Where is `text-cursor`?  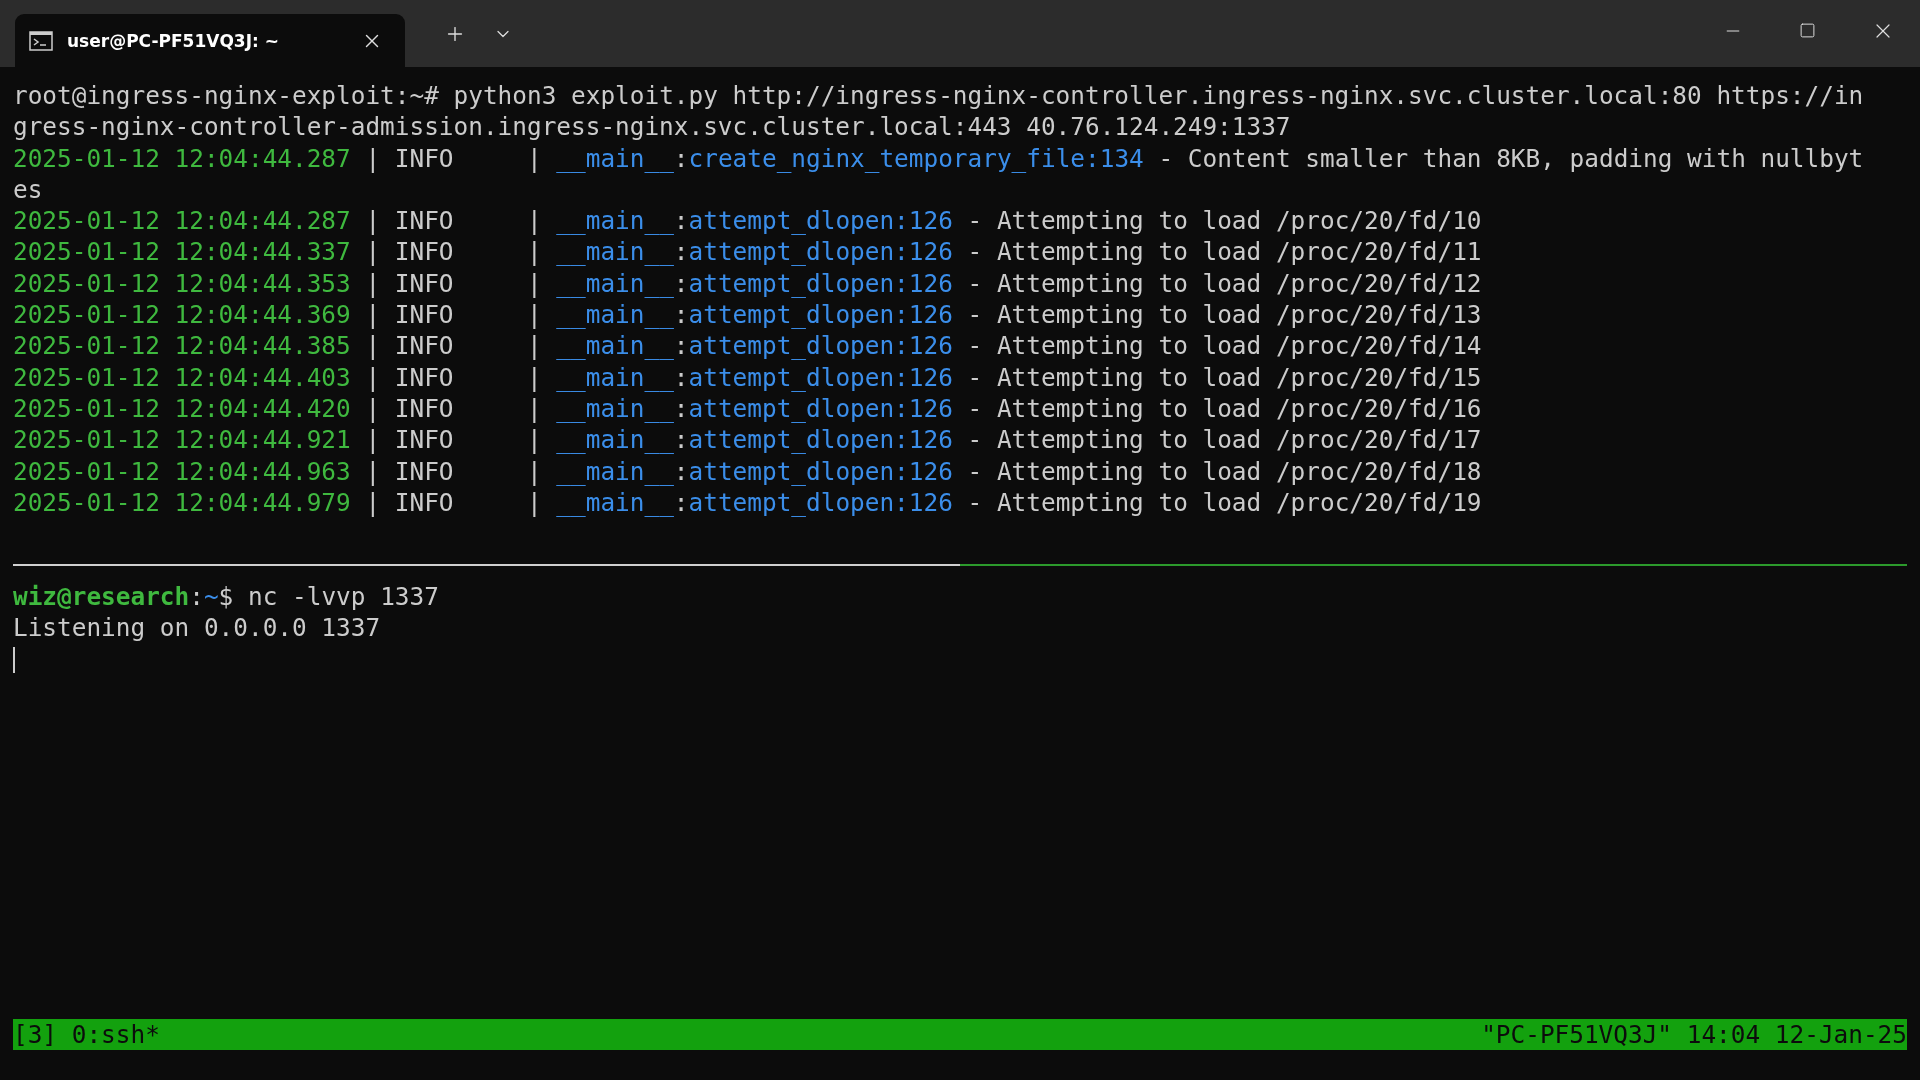
text-cursor is located at coordinates (14, 660).